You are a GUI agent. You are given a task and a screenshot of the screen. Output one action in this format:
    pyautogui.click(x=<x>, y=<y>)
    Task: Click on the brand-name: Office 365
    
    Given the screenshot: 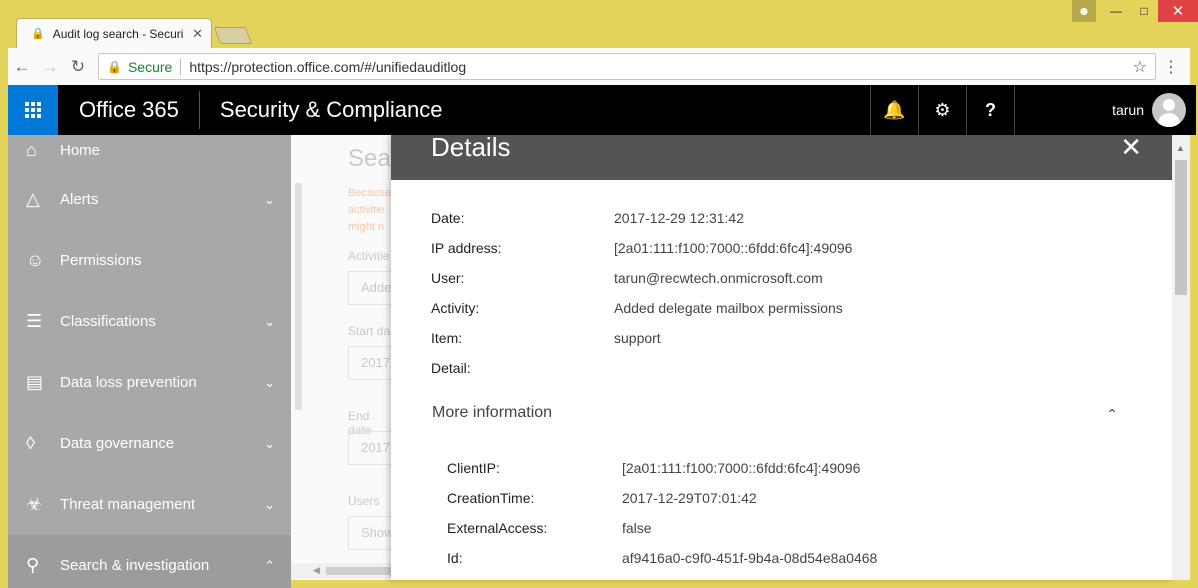 What is the action you would take?
    pyautogui.click(x=139, y=110)
    